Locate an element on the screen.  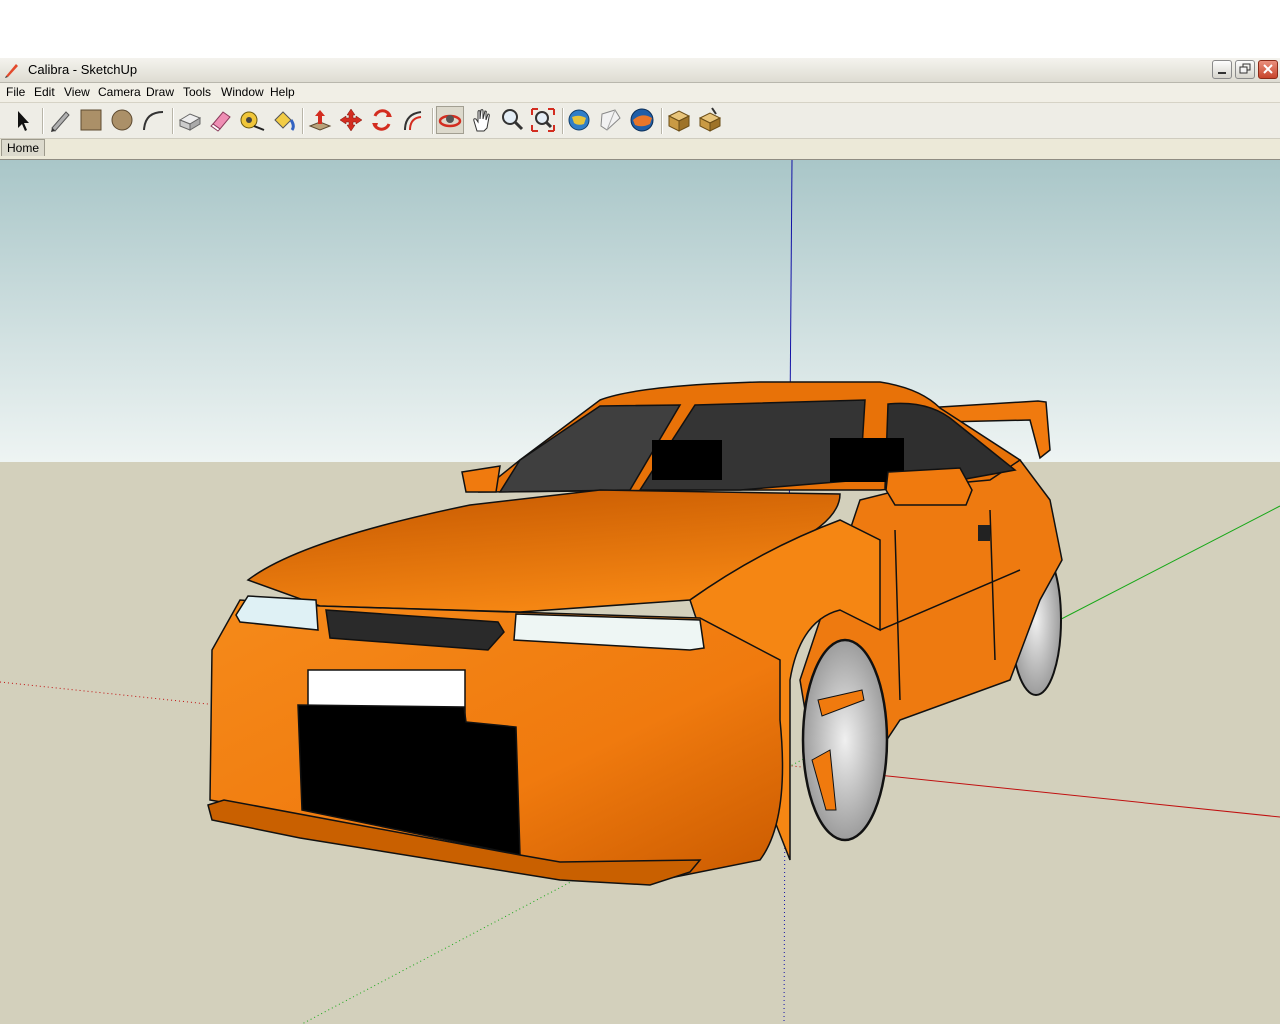
offset-tool-button is located at coordinates (413, 120).